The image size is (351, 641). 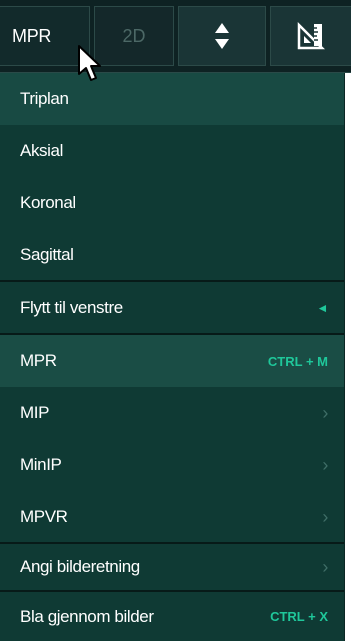 What do you see at coordinates (48, 202) in the screenshot?
I see `menu-item-label: Koronal` at bounding box center [48, 202].